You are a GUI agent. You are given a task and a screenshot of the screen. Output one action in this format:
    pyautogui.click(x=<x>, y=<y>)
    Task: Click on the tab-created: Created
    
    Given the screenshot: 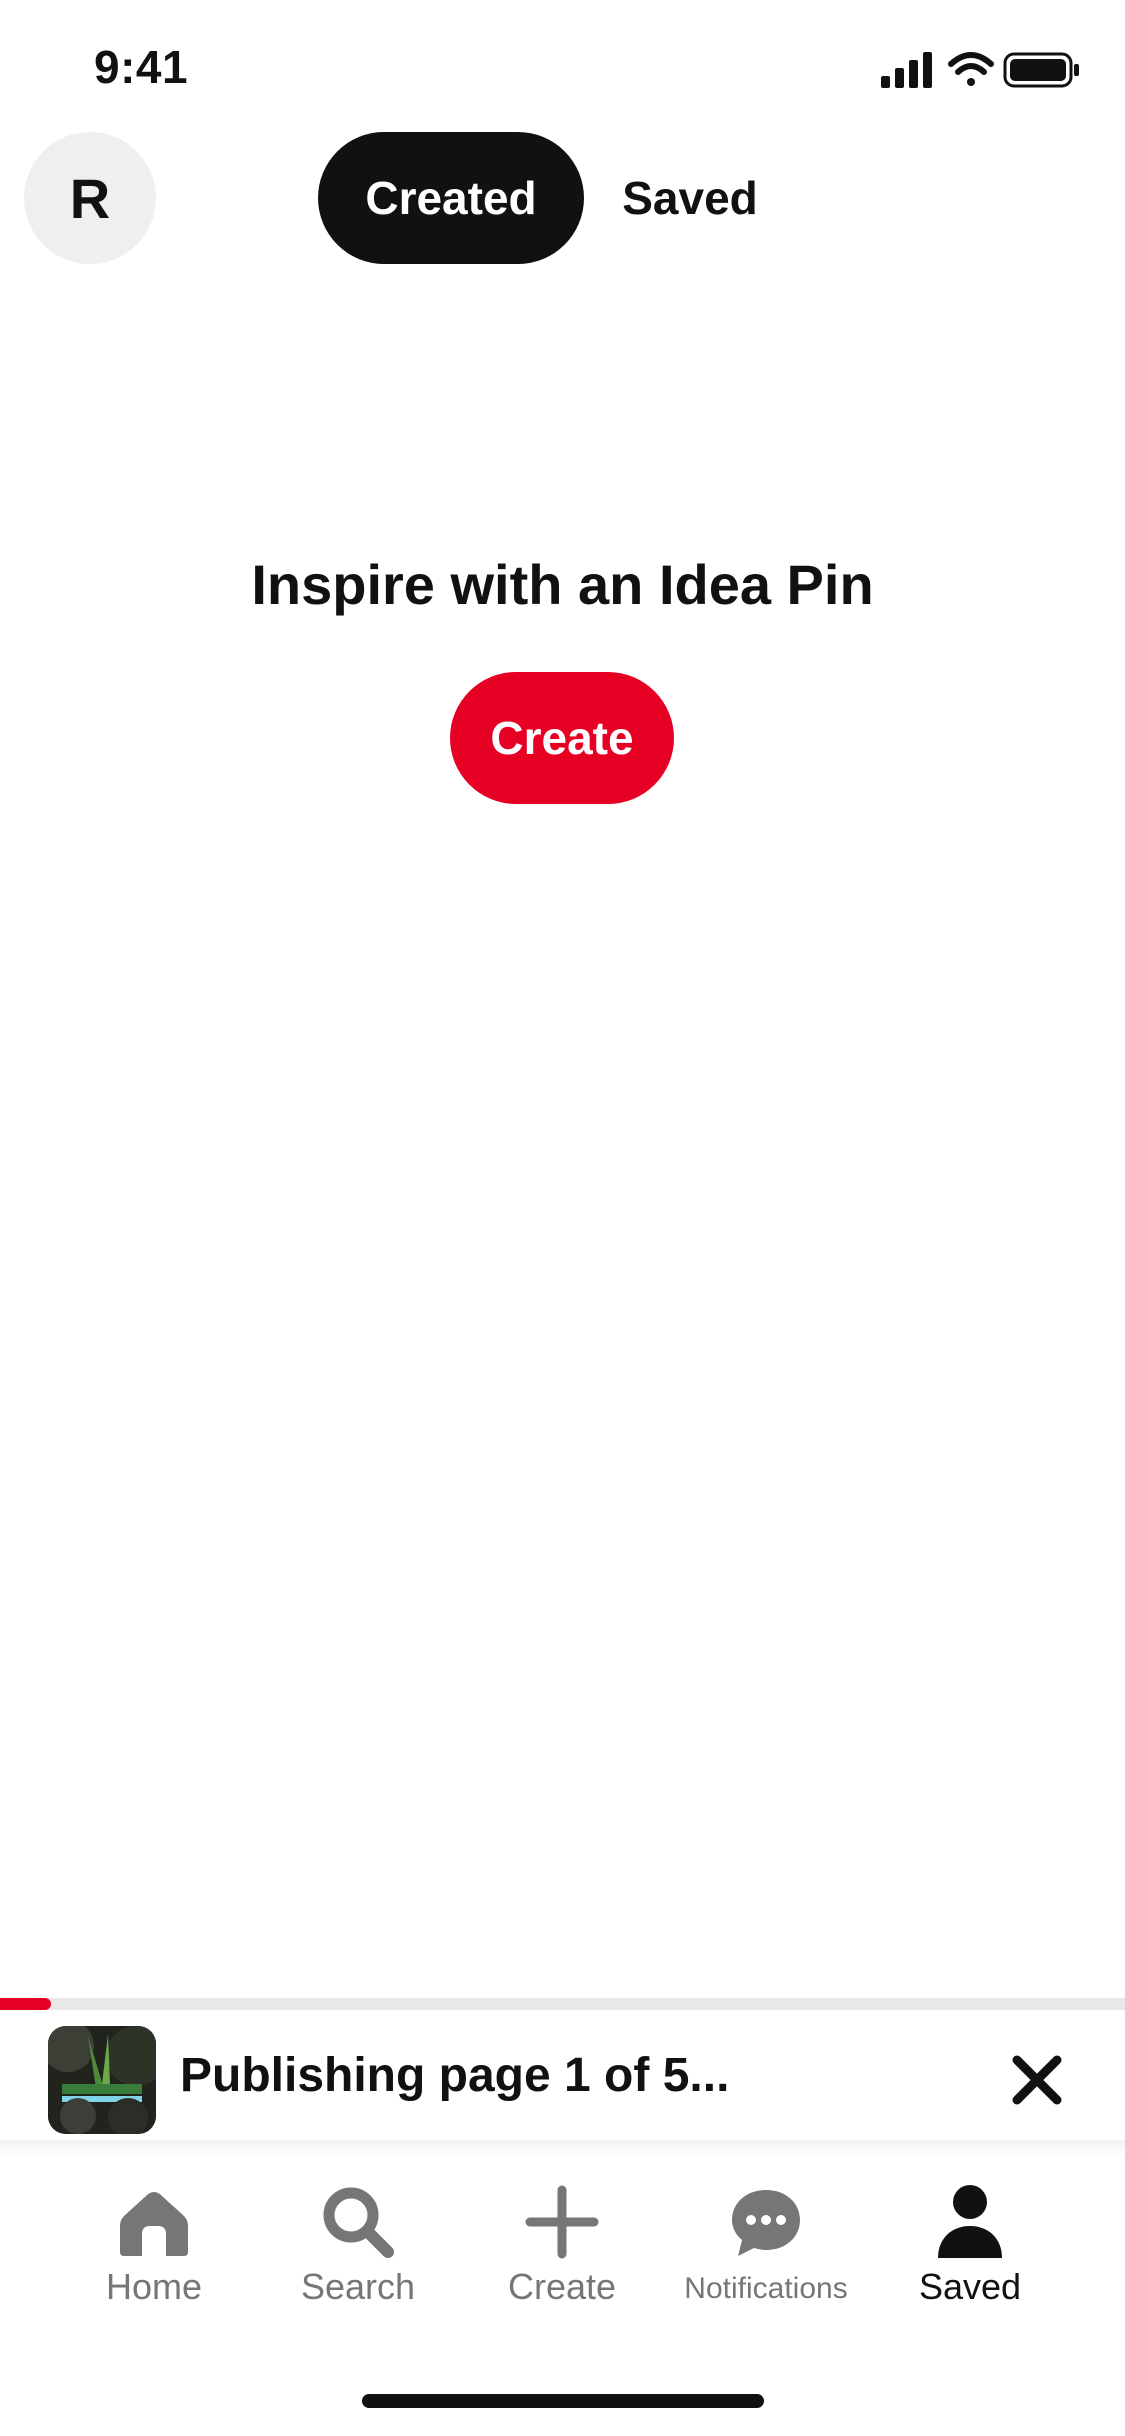 What is the action you would take?
    pyautogui.click(x=451, y=198)
    